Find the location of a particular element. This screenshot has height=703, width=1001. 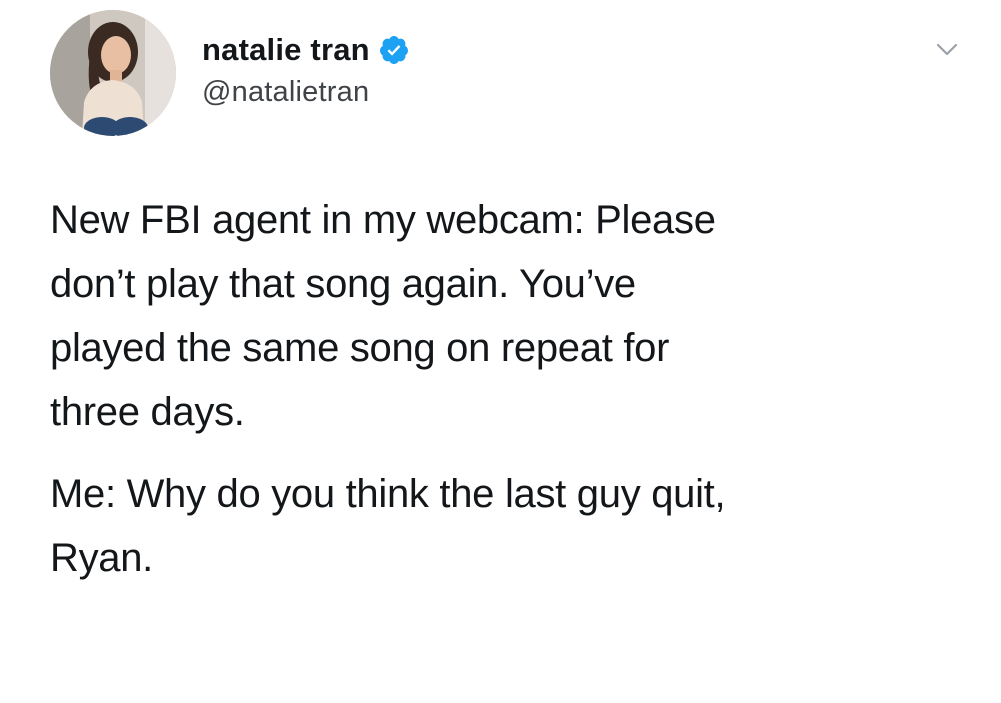

avatar-photo-icon is located at coordinates (113, 73).